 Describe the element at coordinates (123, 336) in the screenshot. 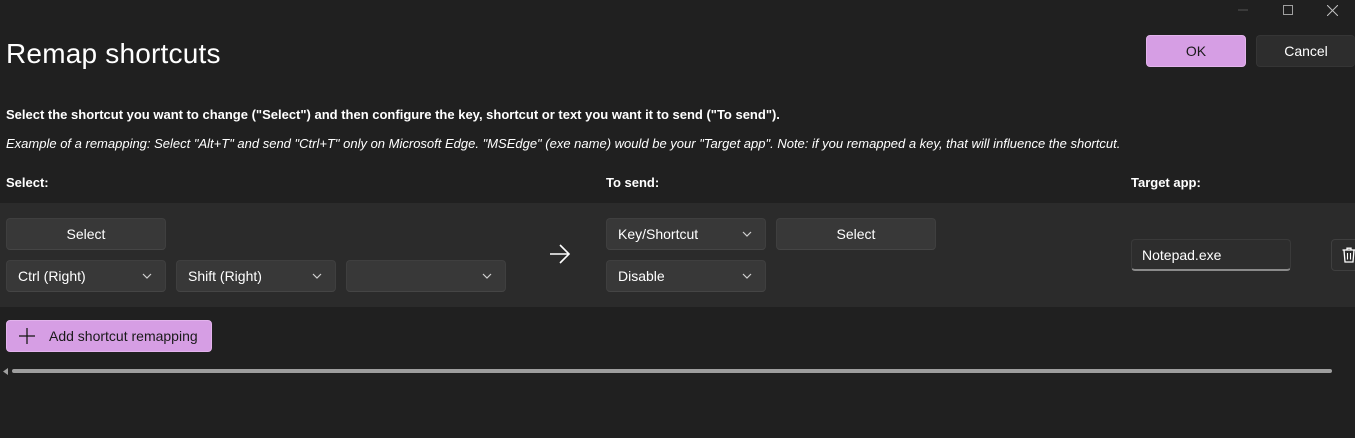

I see `add-shortcut-remapping-label: Add shortcut remapping` at that location.